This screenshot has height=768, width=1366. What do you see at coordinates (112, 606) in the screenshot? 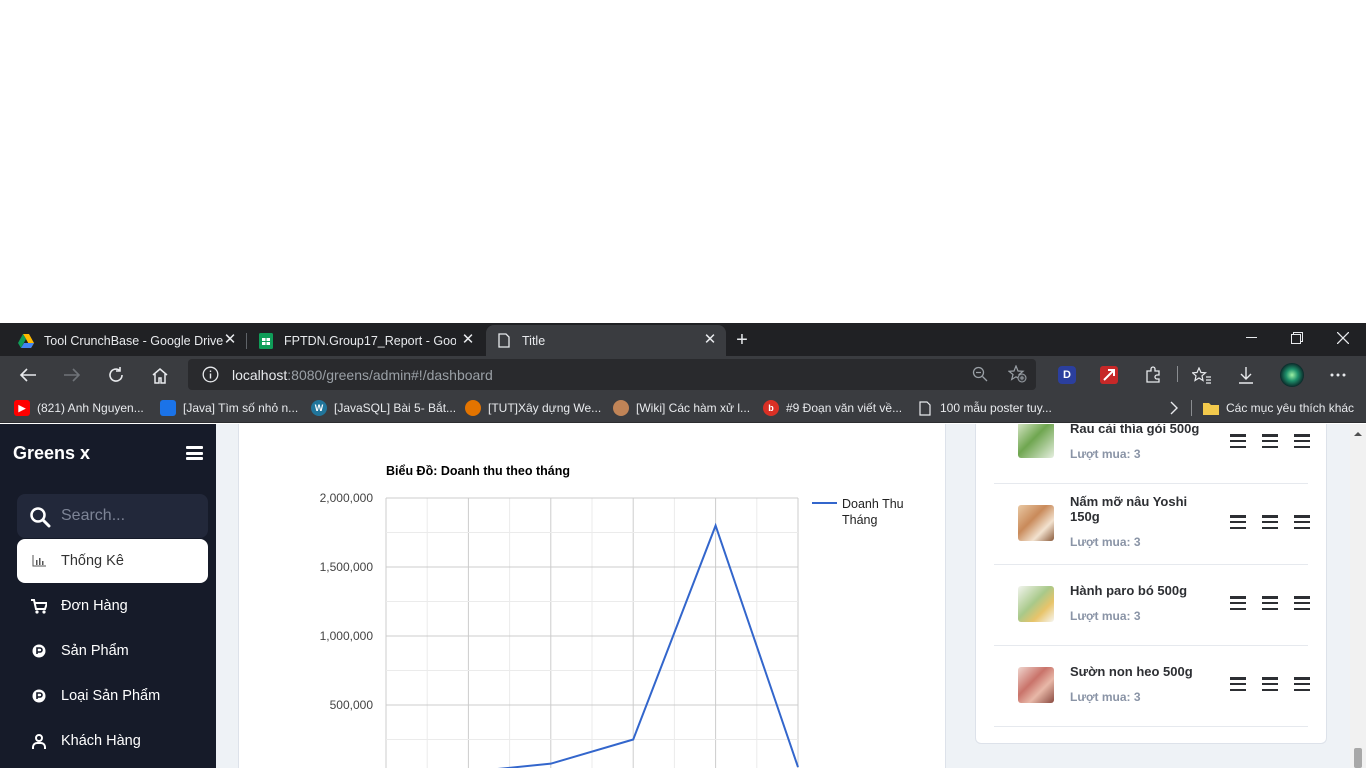
I see `sidebar-item-don-hang: Đơn Hàng` at bounding box center [112, 606].